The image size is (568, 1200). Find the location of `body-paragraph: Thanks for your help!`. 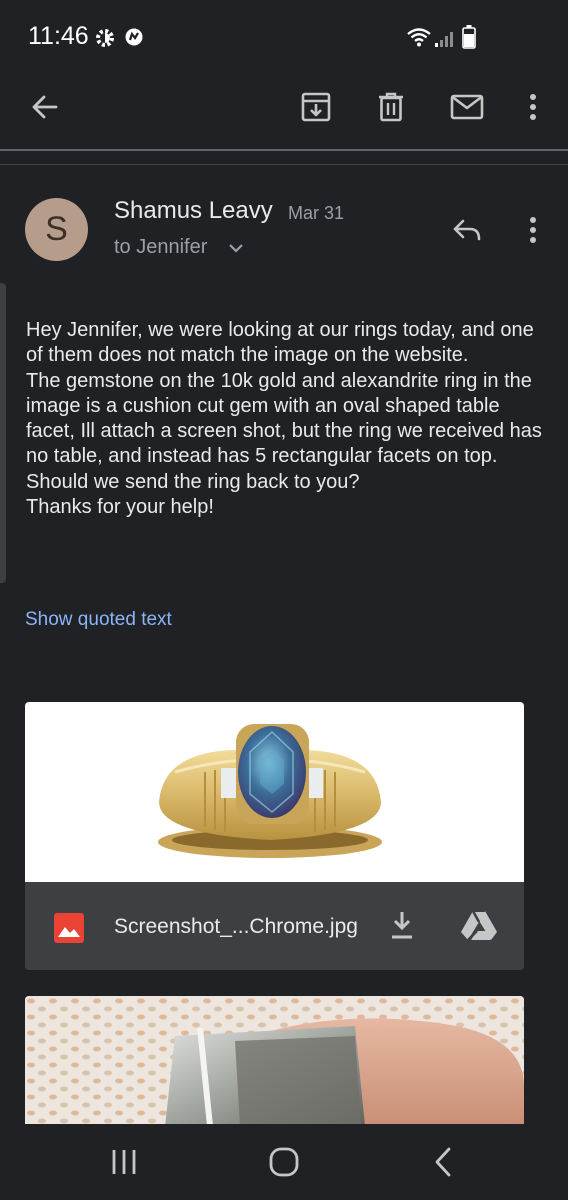

body-paragraph: Thanks for your help! is located at coordinates (120, 507).